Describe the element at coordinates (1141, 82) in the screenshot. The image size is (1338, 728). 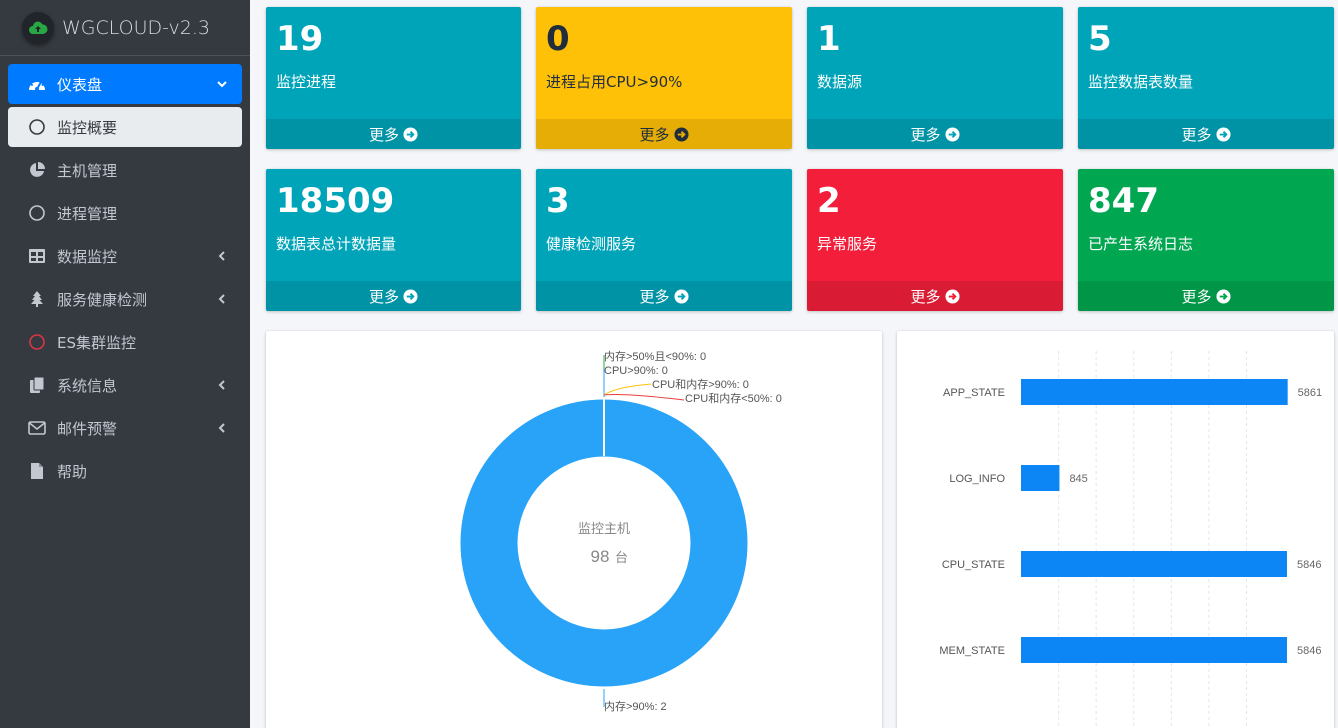
I see `card-label: 监控数据表数量` at that location.